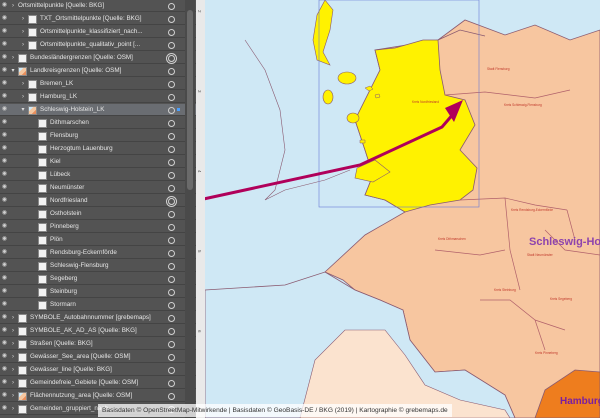  What do you see at coordinates (98, 240) in the screenshot?
I see `layer-row: ◉ Plön` at bounding box center [98, 240].